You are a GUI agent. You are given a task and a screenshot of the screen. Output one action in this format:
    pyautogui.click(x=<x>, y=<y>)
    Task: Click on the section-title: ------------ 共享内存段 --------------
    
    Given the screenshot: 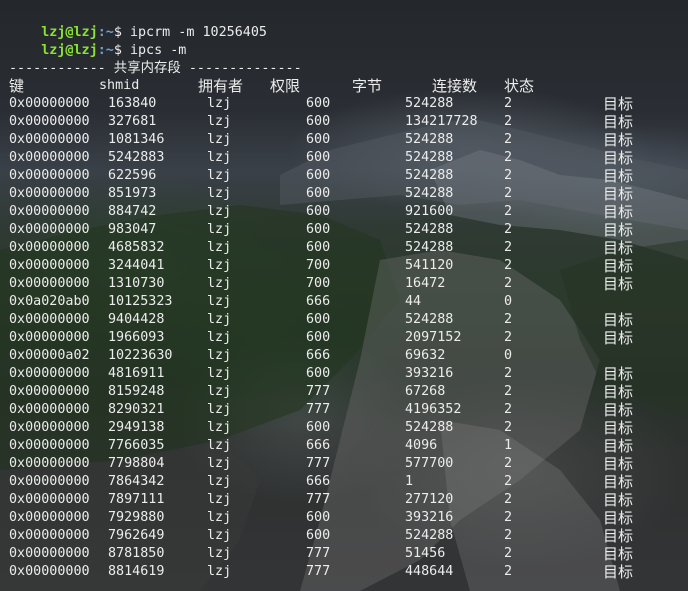 What is the action you would take?
    pyautogui.click(x=155, y=68)
    